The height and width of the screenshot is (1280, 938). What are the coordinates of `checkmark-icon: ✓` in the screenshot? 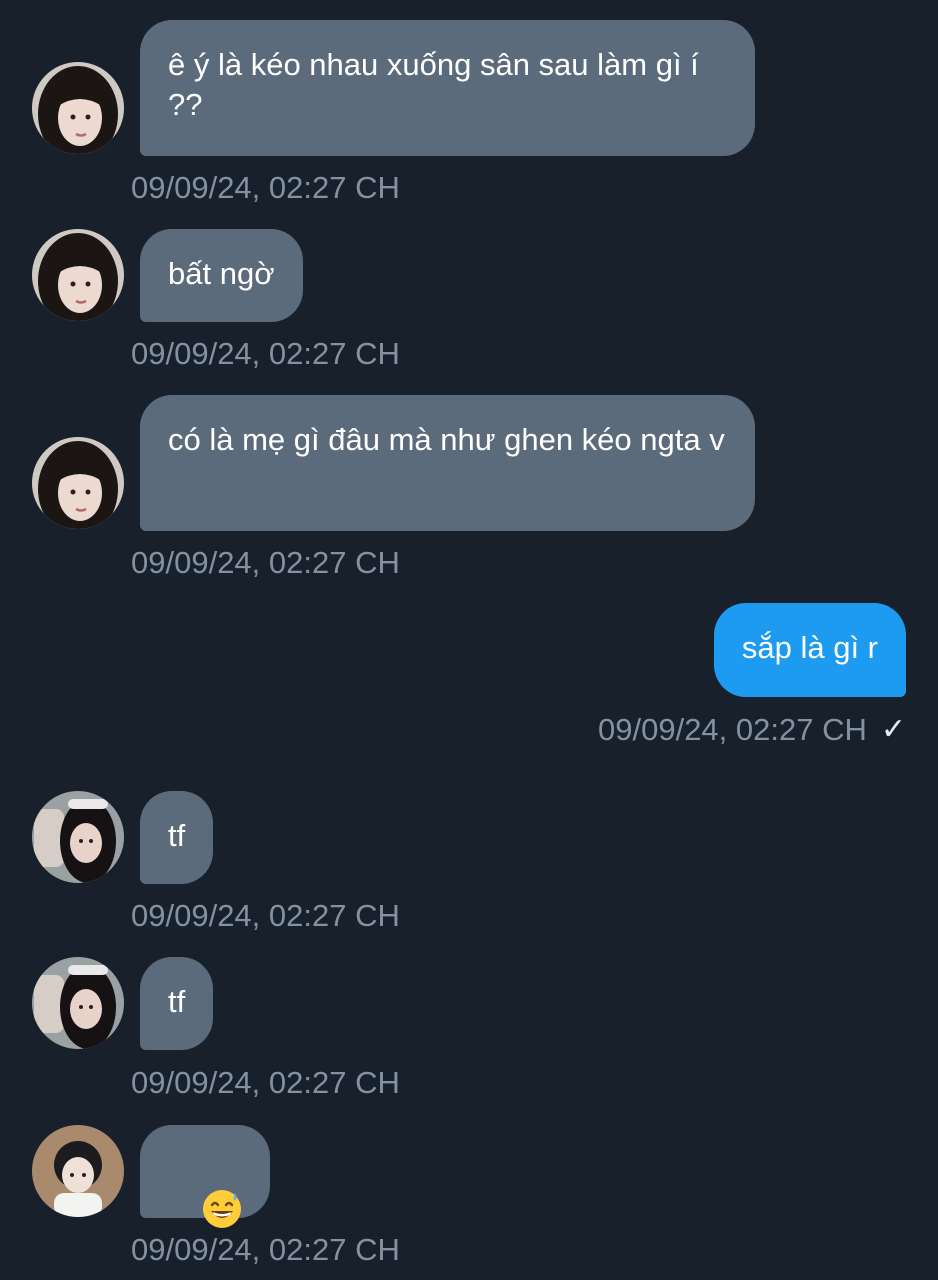 It's located at (893, 729).